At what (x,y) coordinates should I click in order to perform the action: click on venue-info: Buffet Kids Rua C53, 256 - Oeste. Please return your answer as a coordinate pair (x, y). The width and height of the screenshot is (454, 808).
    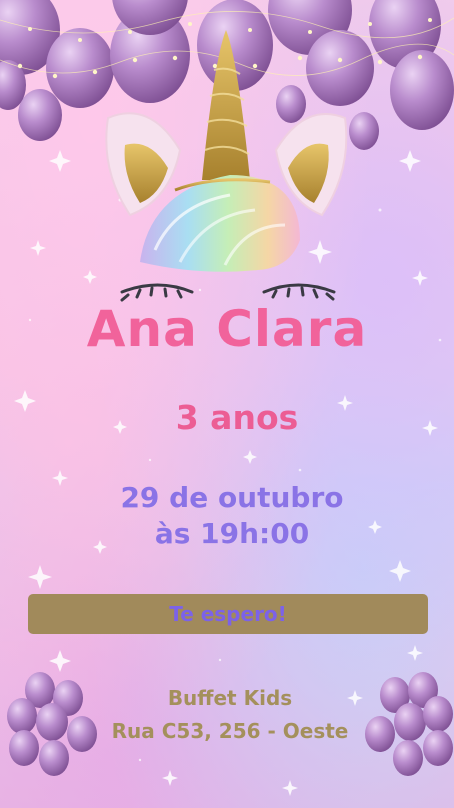
    Looking at the image, I should click on (227, 715).